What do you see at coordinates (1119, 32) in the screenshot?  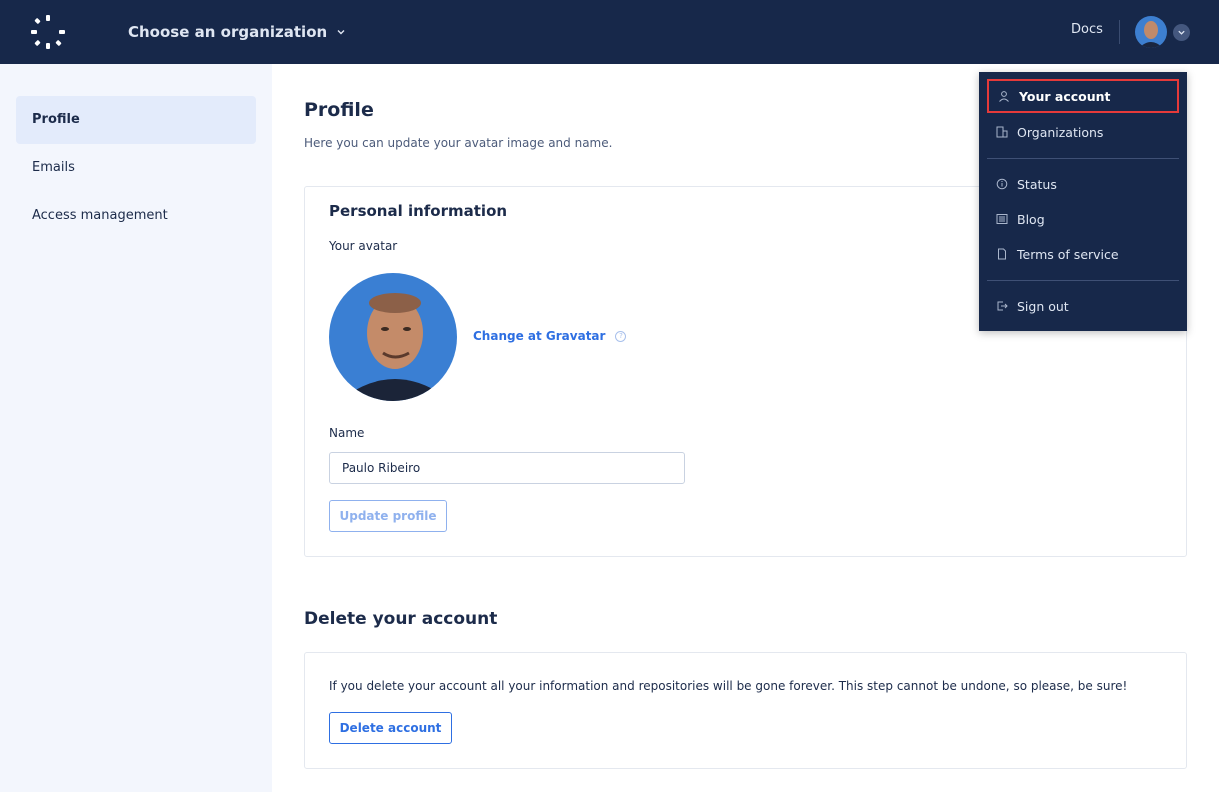 I see `header-divider` at bounding box center [1119, 32].